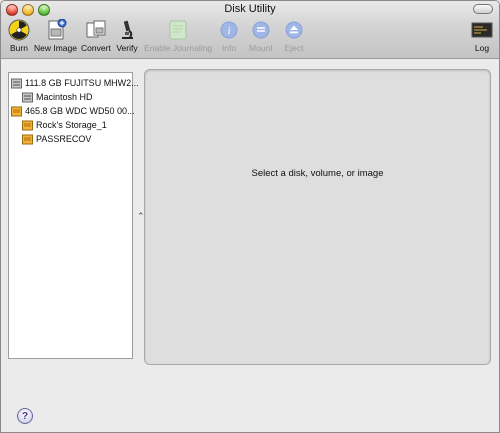  What do you see at coordinates (261, 30) in the screenshot?
I see `mount-icon` at bounding box center [261, 30].